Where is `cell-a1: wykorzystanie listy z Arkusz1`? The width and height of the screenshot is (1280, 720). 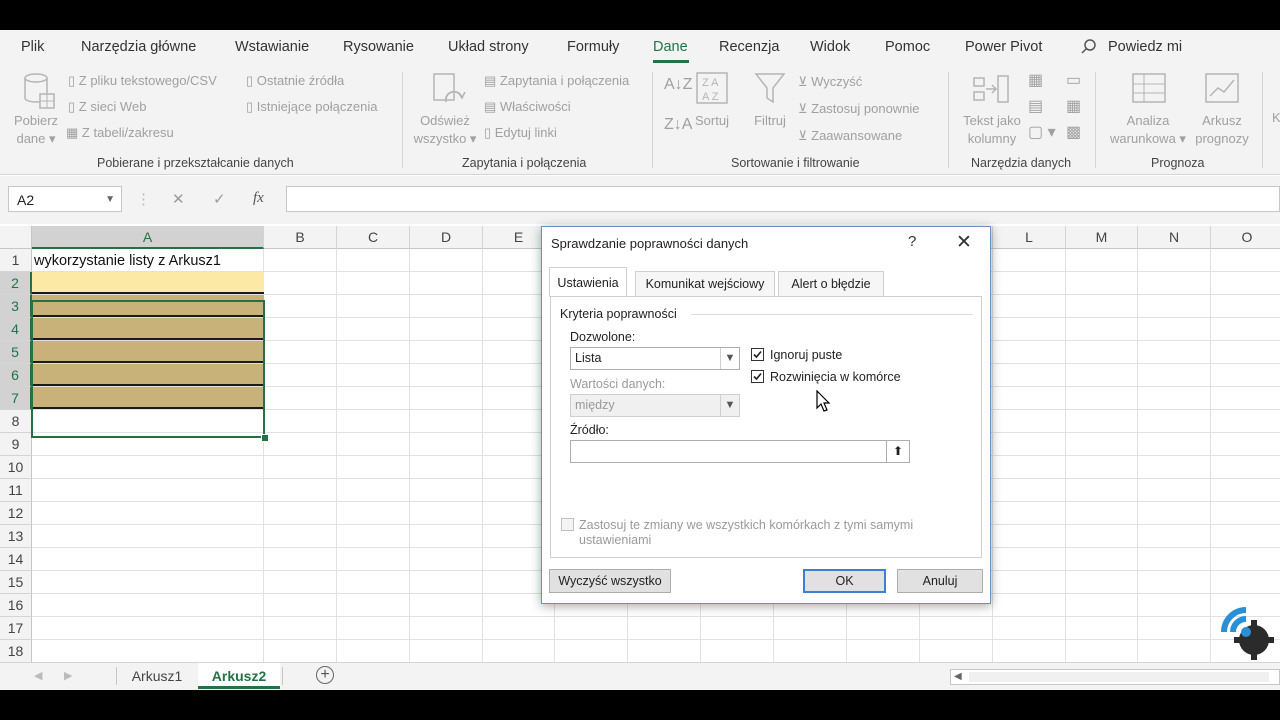 cell-a1: wykorzystanie listy z Arkusz1 is located at coordinates (127, 261).